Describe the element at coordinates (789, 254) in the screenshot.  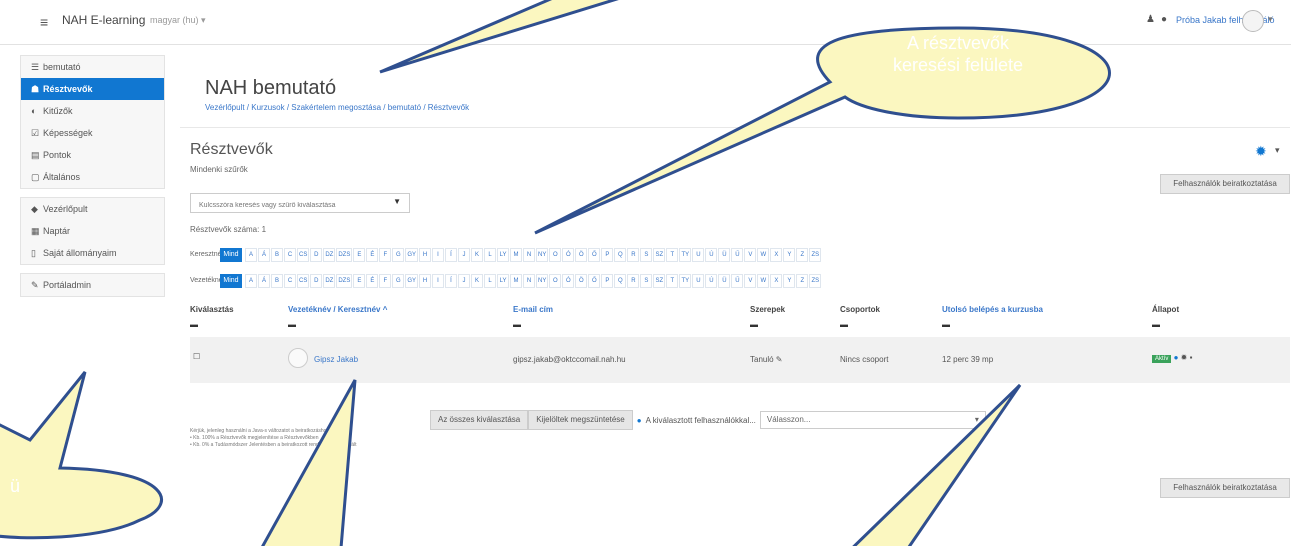
I see `initial-letter-button: Y` at that location.